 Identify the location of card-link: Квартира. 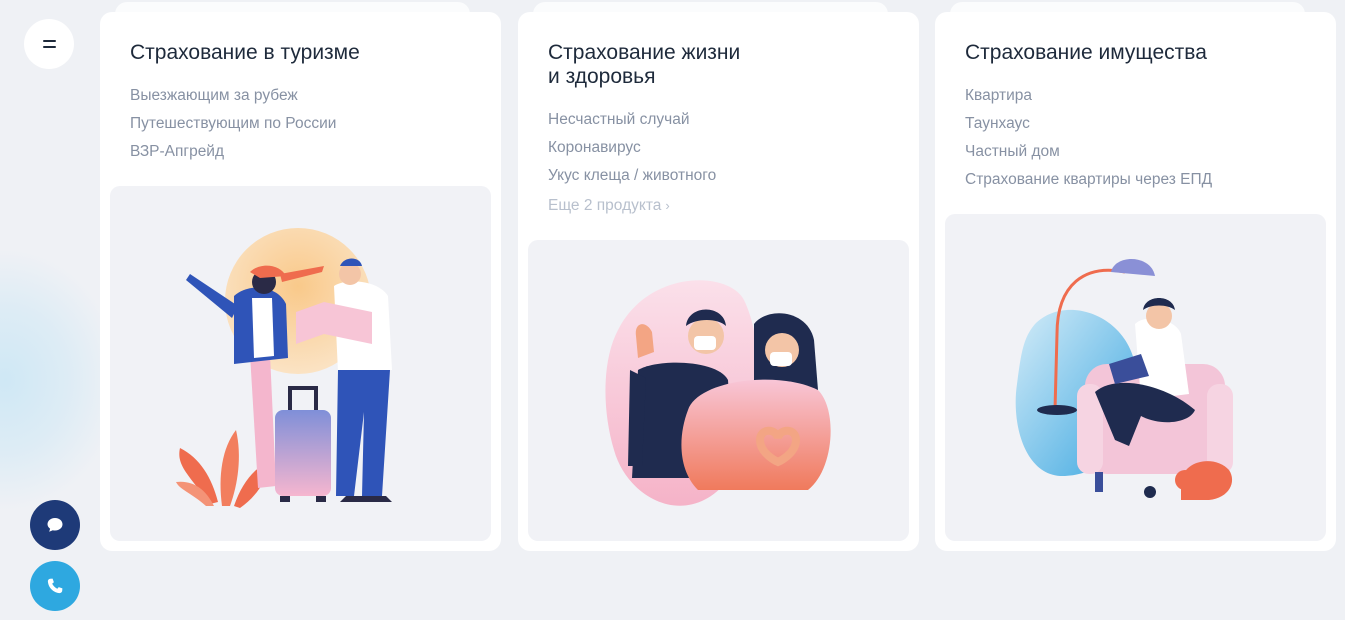
(1088, 96).